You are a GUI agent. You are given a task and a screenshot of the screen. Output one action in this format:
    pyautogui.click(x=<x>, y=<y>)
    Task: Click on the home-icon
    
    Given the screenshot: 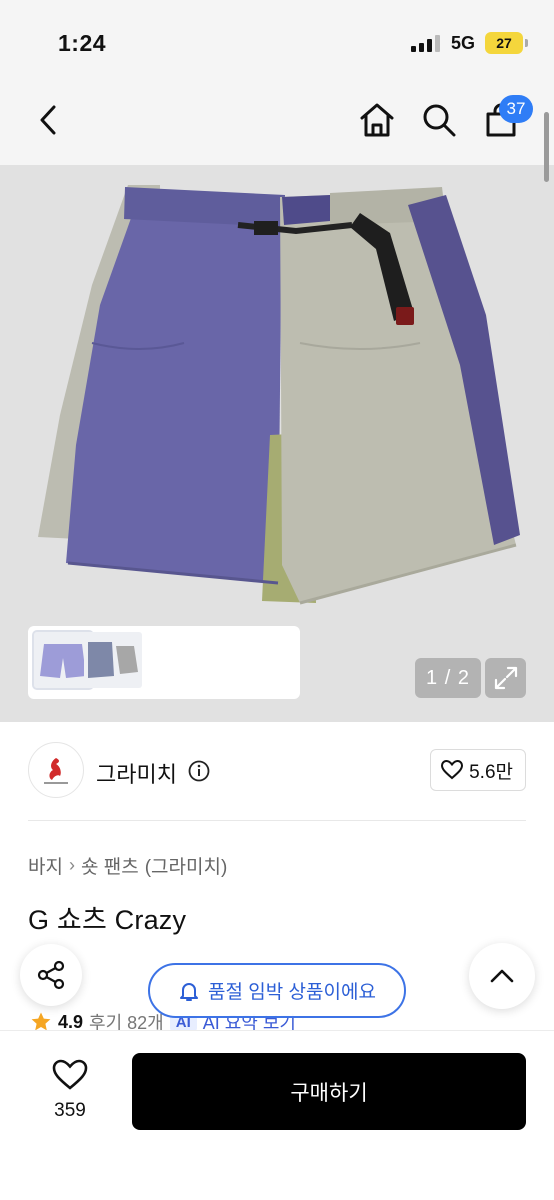 What is the action you would take?
    pyautogui.click(x=377, y=120)
    